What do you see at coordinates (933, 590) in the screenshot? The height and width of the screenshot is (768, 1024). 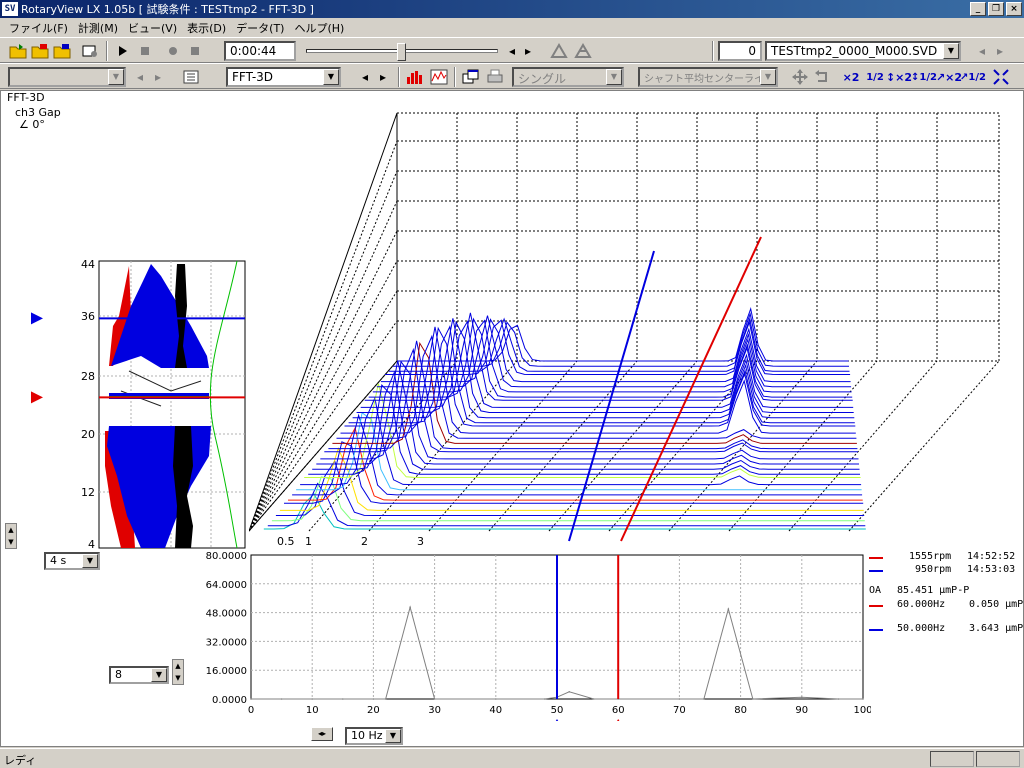 I see `oa-value: 85.451 μmP-P` at bounding box center [933, 590].